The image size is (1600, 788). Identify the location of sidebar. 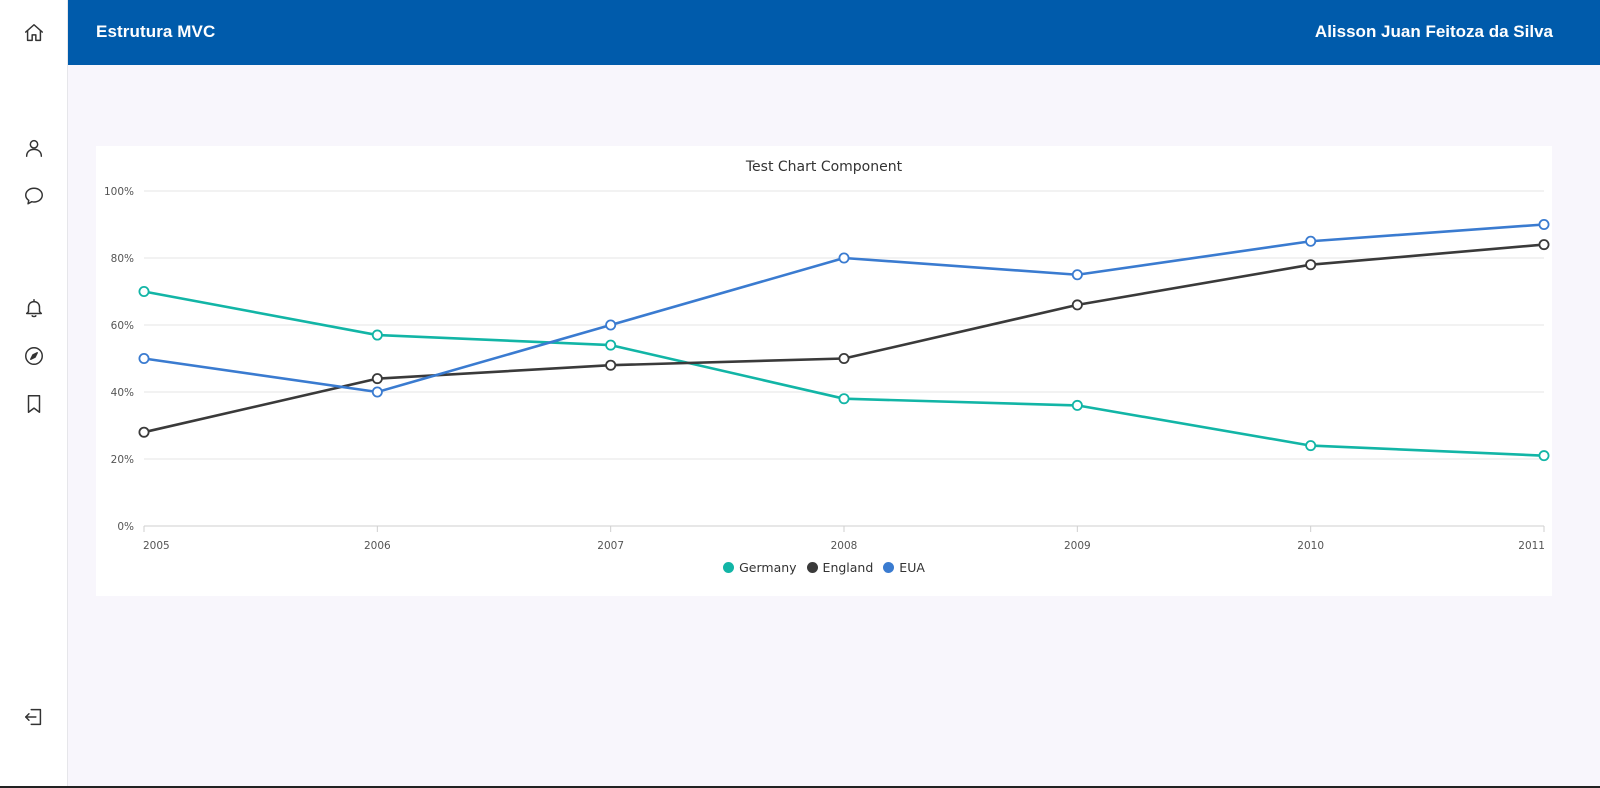
(34, 393).